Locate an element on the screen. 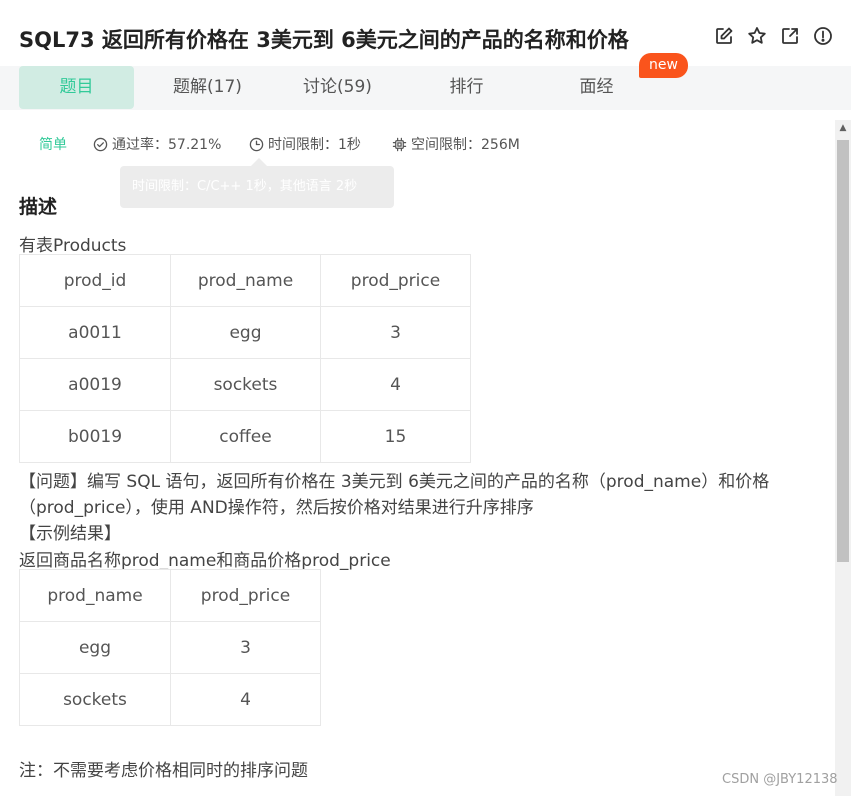 The width and height of the screenshot is (851, 796). table-cell: coffee is located at coordinates (245, 436).